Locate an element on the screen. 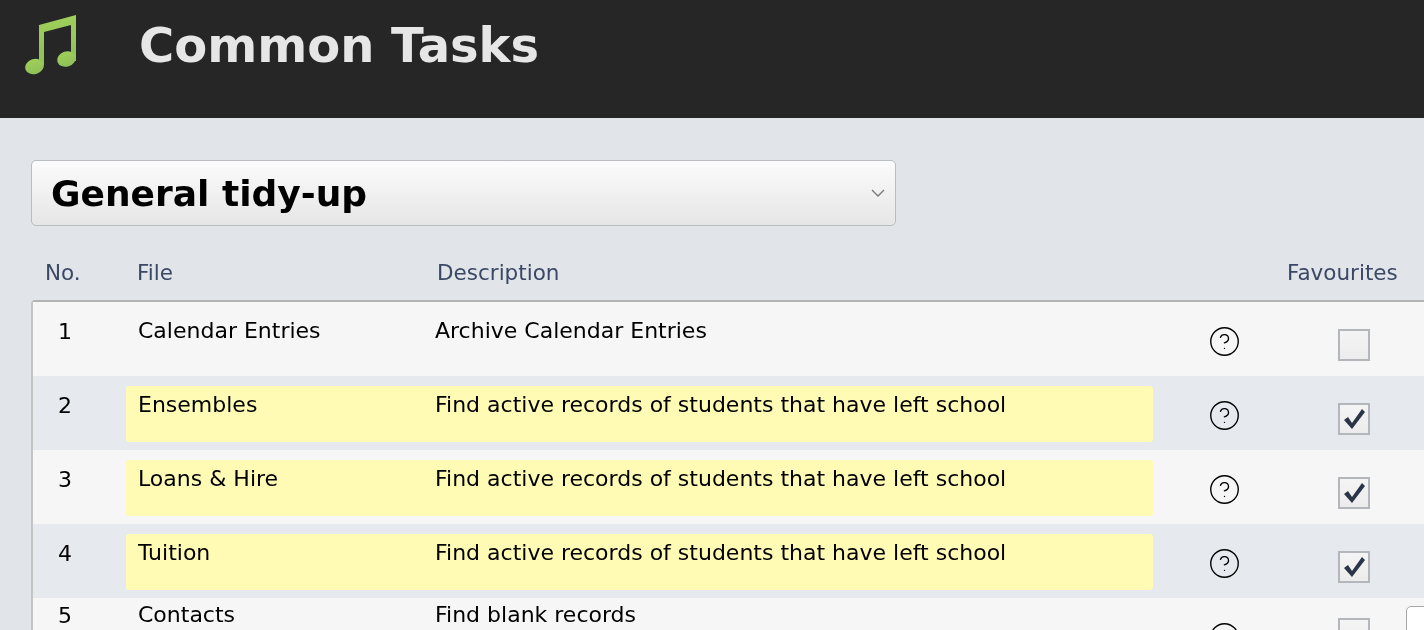 The width and height of the screenshot is (1424, 630). chevron-down-icon is located at coordinates (878, 193).